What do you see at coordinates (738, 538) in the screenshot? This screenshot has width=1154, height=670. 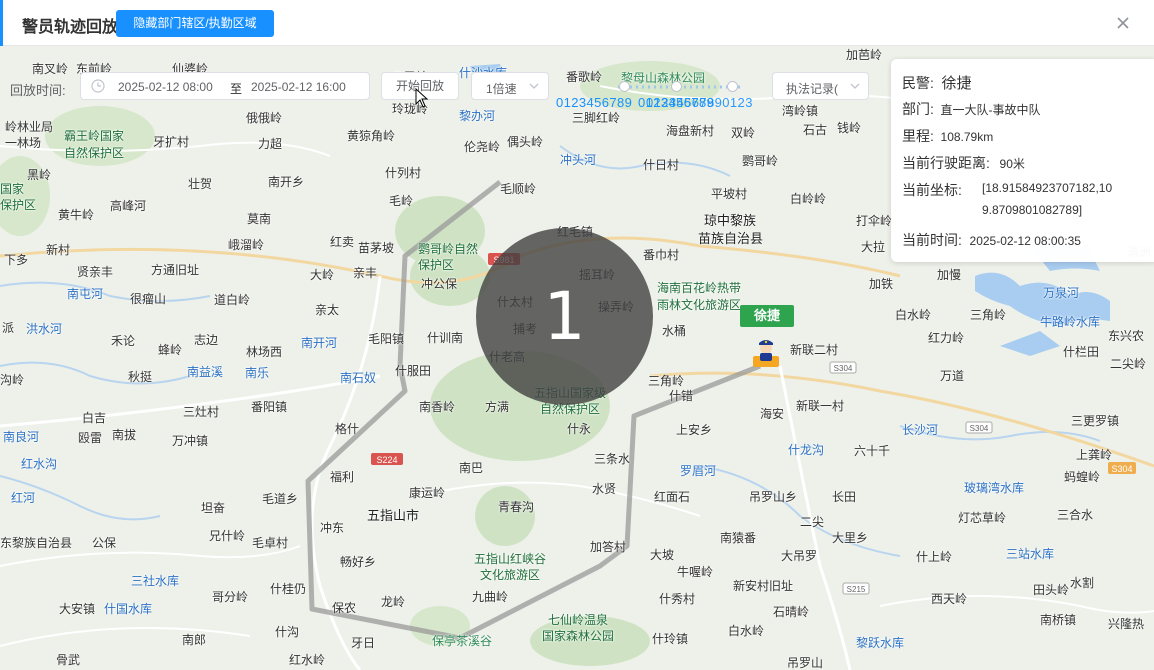 I see `map-place-label: 南猿番` at bounding box center [738, 538].